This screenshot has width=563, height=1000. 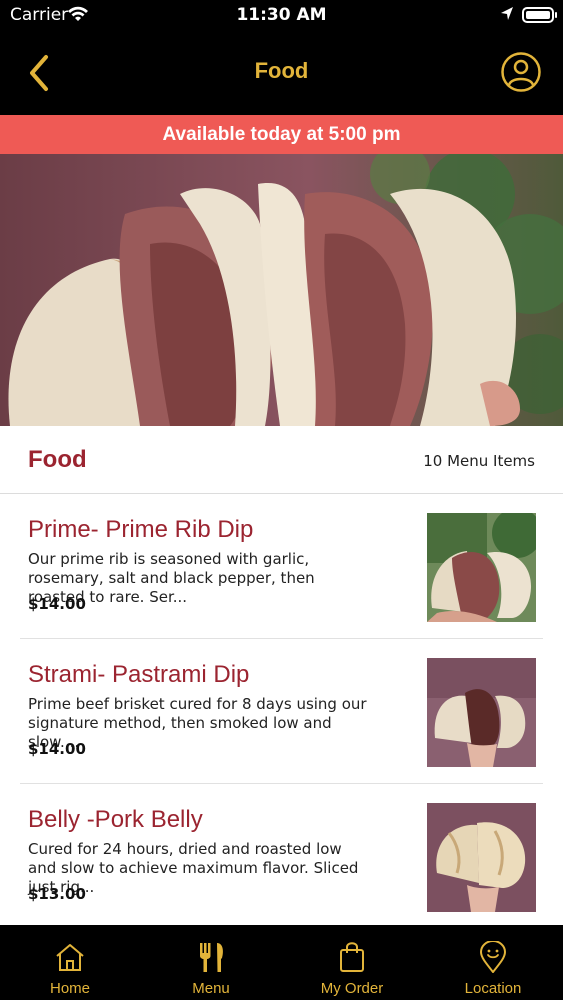 What do you see at coordinates (352, 988) in the screenshot?
I see `tab-my-order-label: My Order` at bounding box center [352, 988].